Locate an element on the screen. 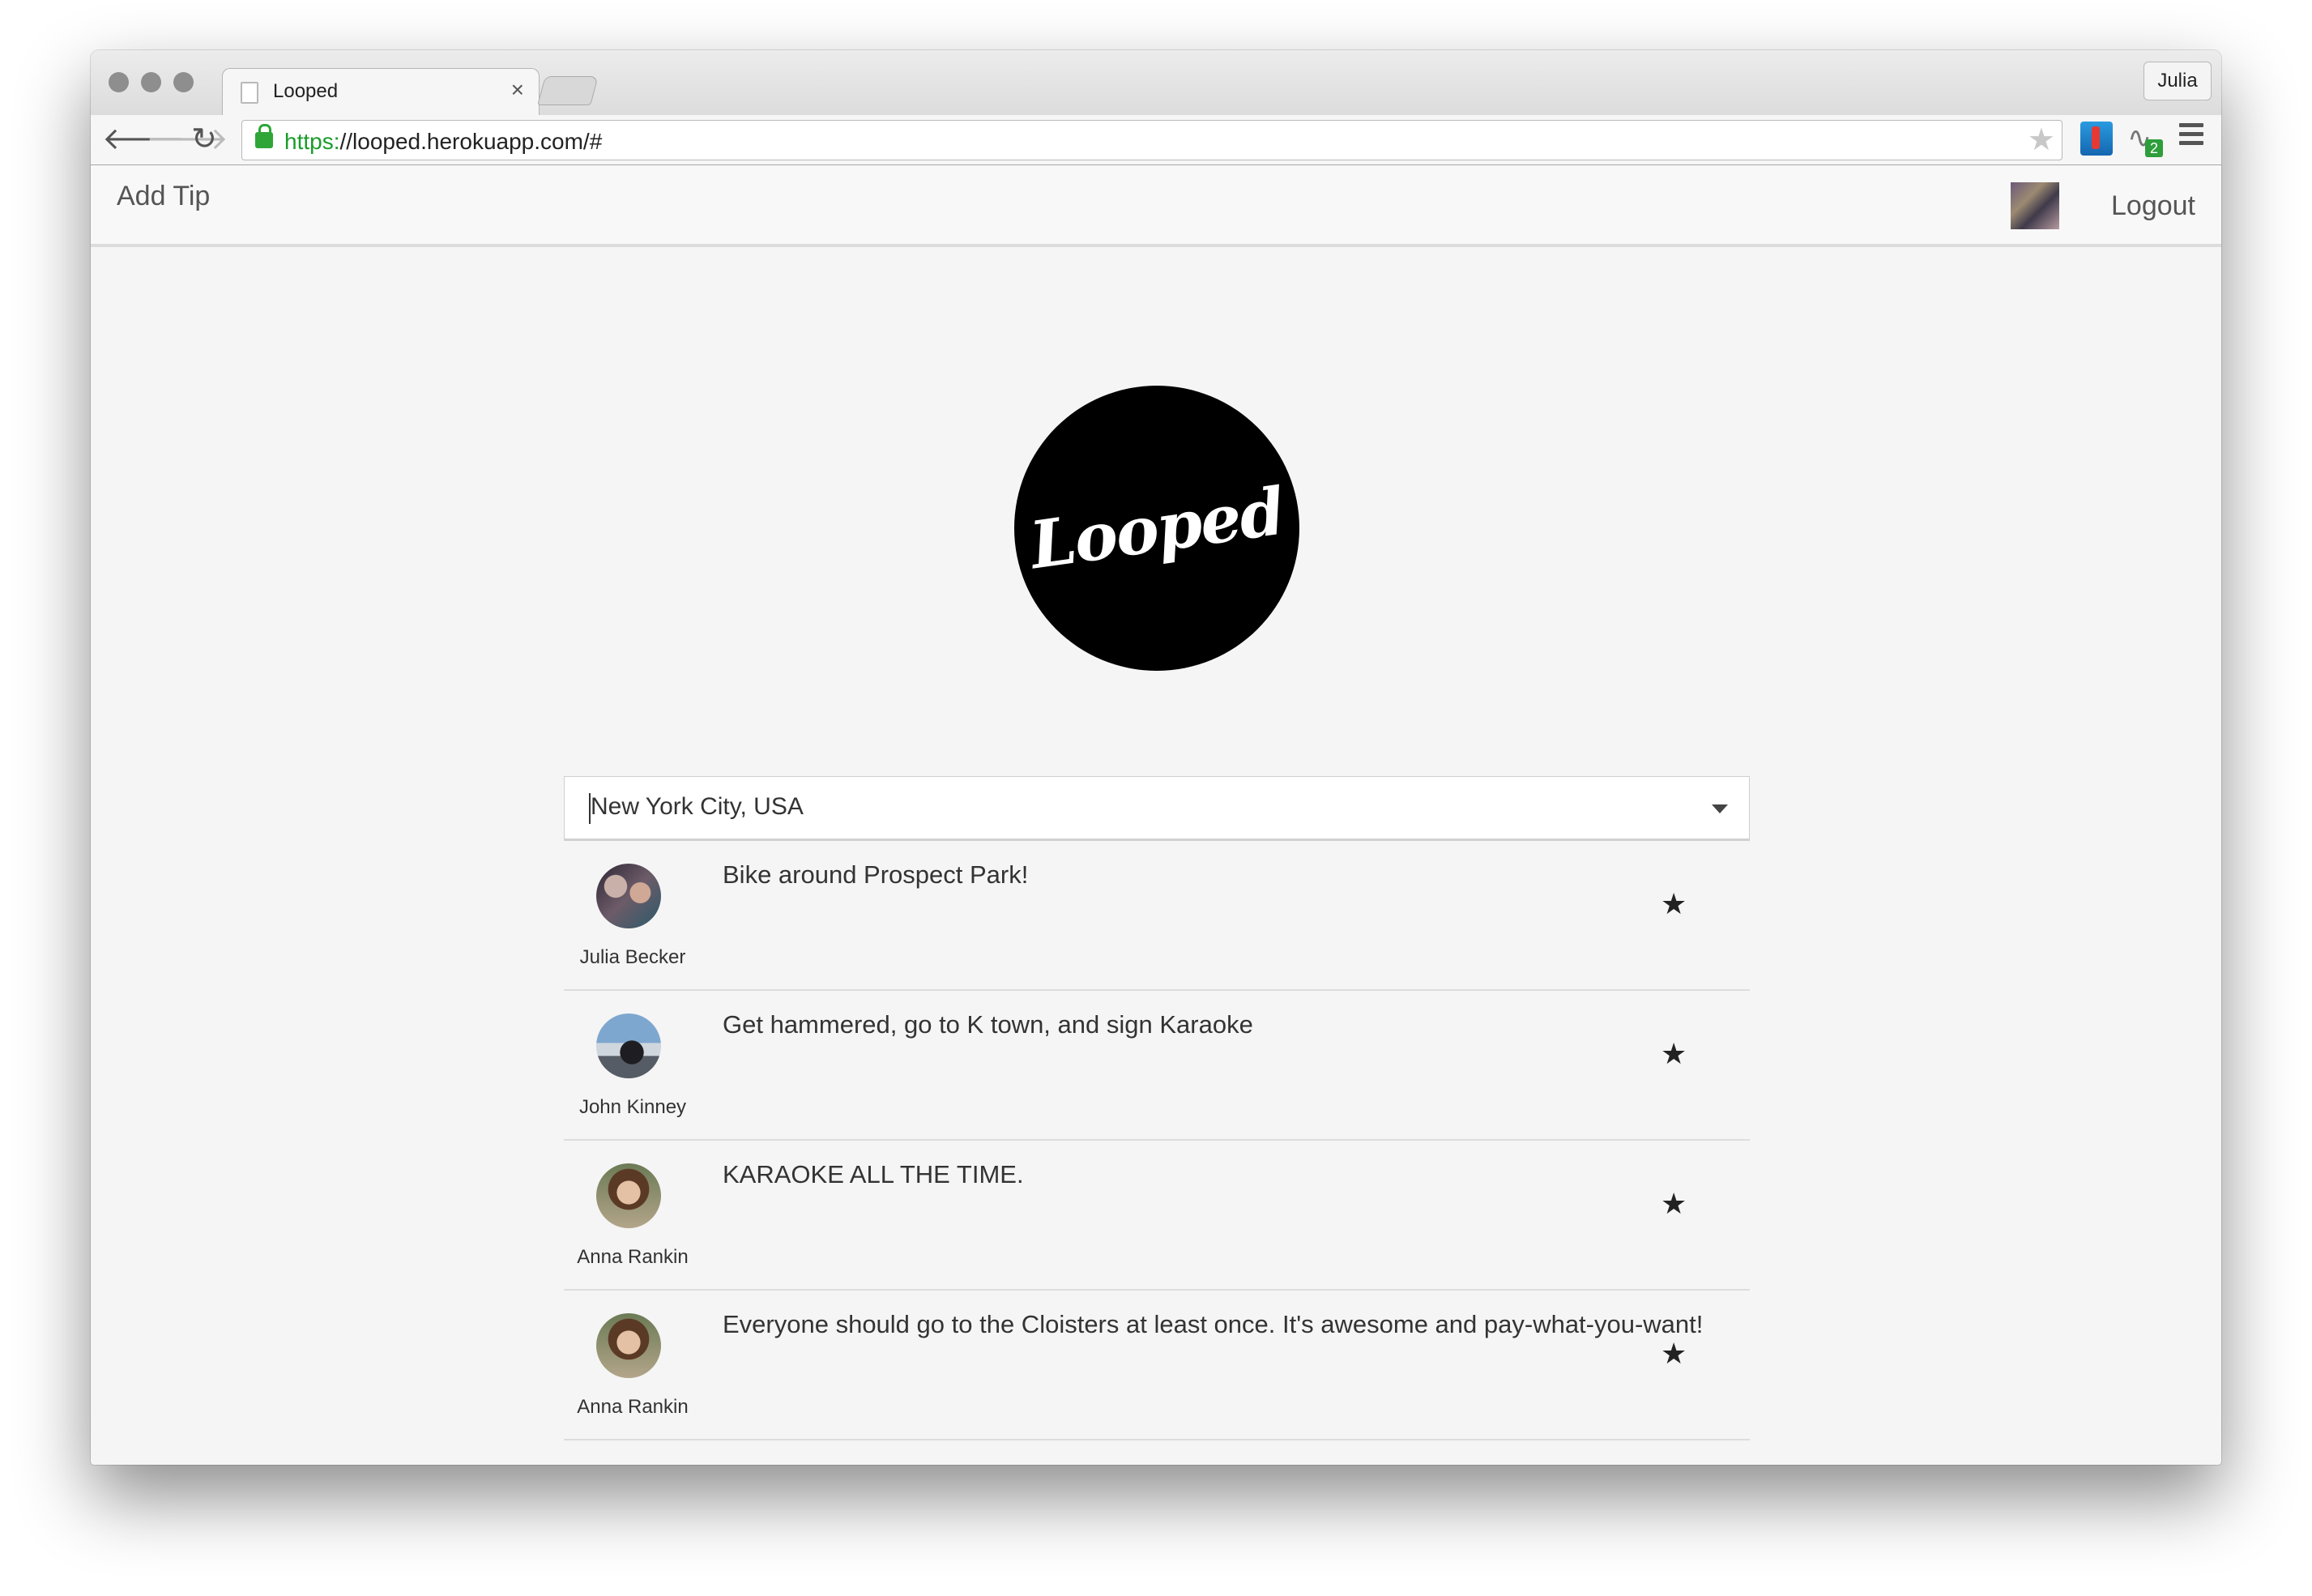  minimize-window-button is located at coordinates (151, 82).